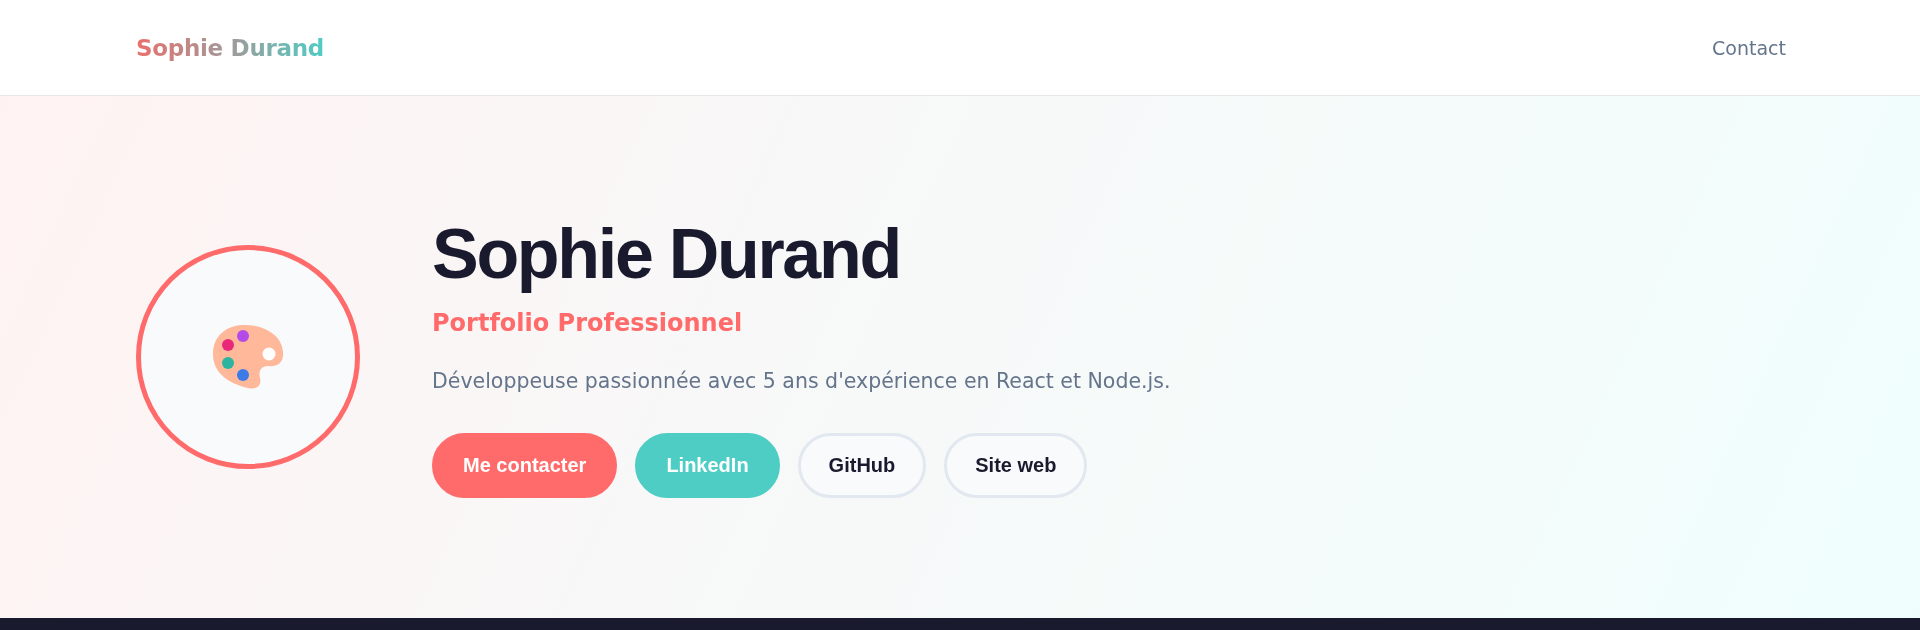  What do you see at coordinates (801, 381) in the screenshot?
I see `hero-bio: Développeuse passionnée avec 5 ans d'expérience en React et Node.js.` at bounding box center [801, 381].